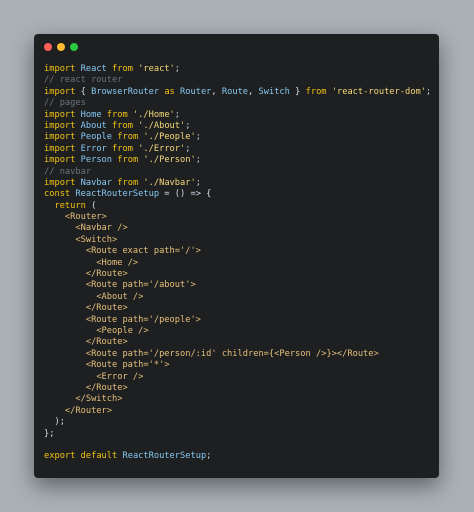  I want to click on minimize-dot-icon, so click(61, 47).